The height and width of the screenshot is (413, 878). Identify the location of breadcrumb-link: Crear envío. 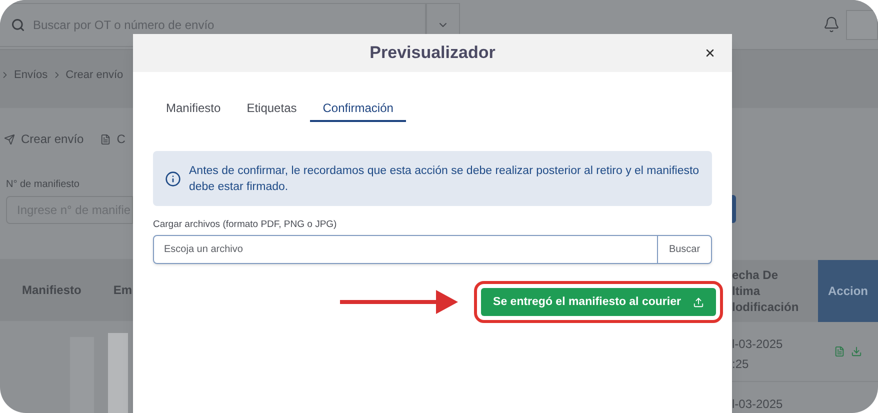
(95, 75).